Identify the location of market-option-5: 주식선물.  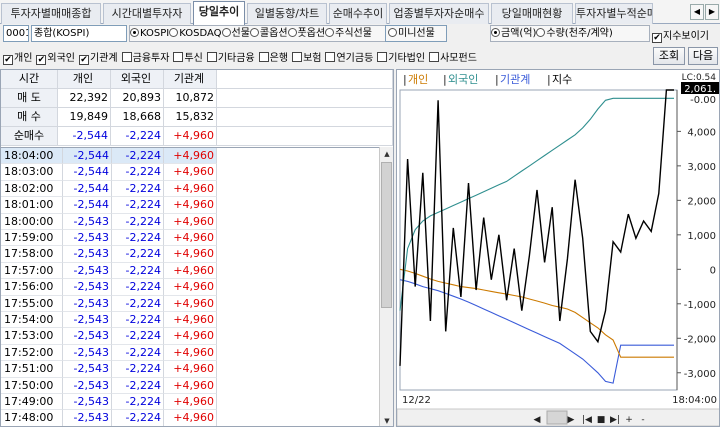
(348, 33).